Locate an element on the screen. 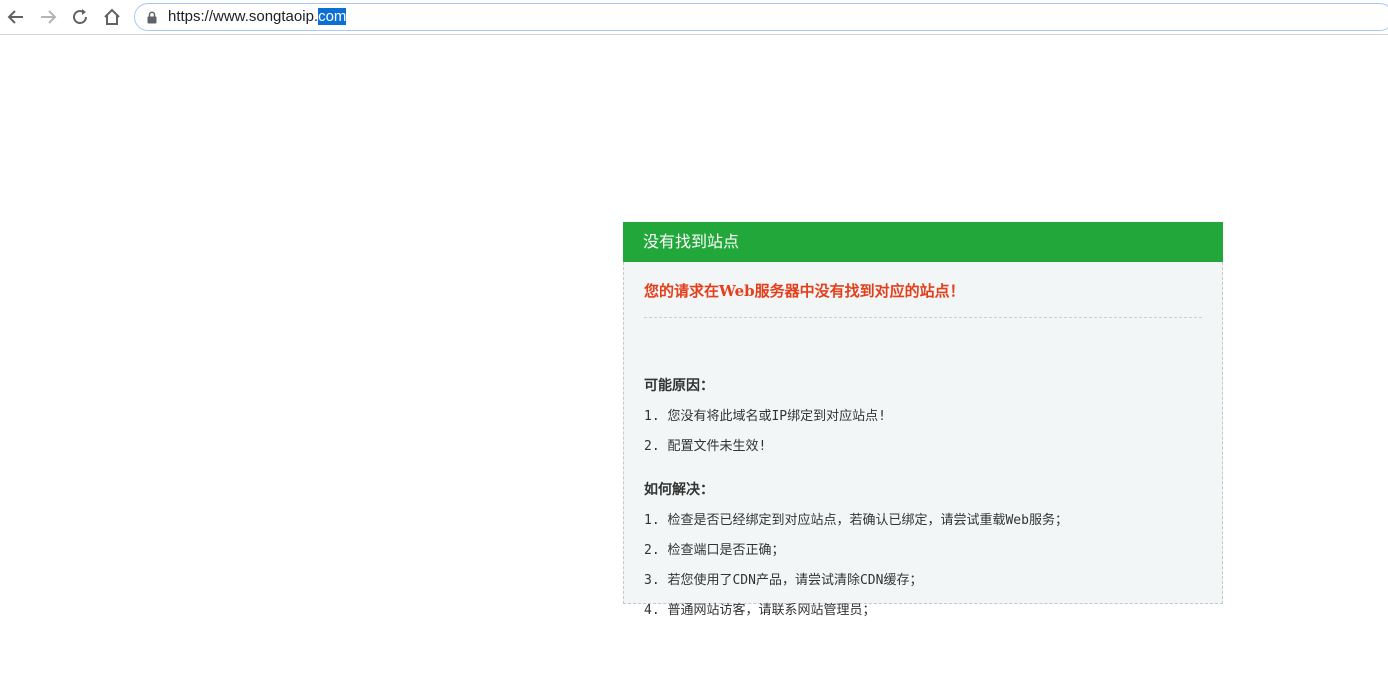  solution-item: 4. 普通网站访客，请联系网站管理员； is located at coordinates (760, 610).